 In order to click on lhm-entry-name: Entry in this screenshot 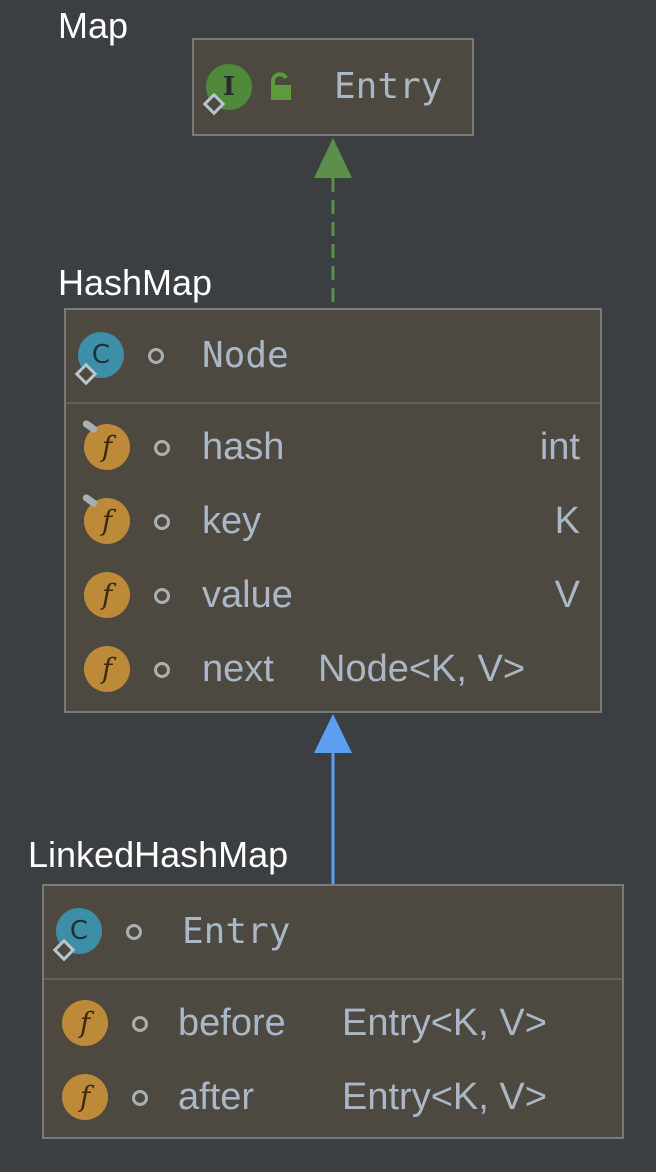, I will do `click(236, 931)`.